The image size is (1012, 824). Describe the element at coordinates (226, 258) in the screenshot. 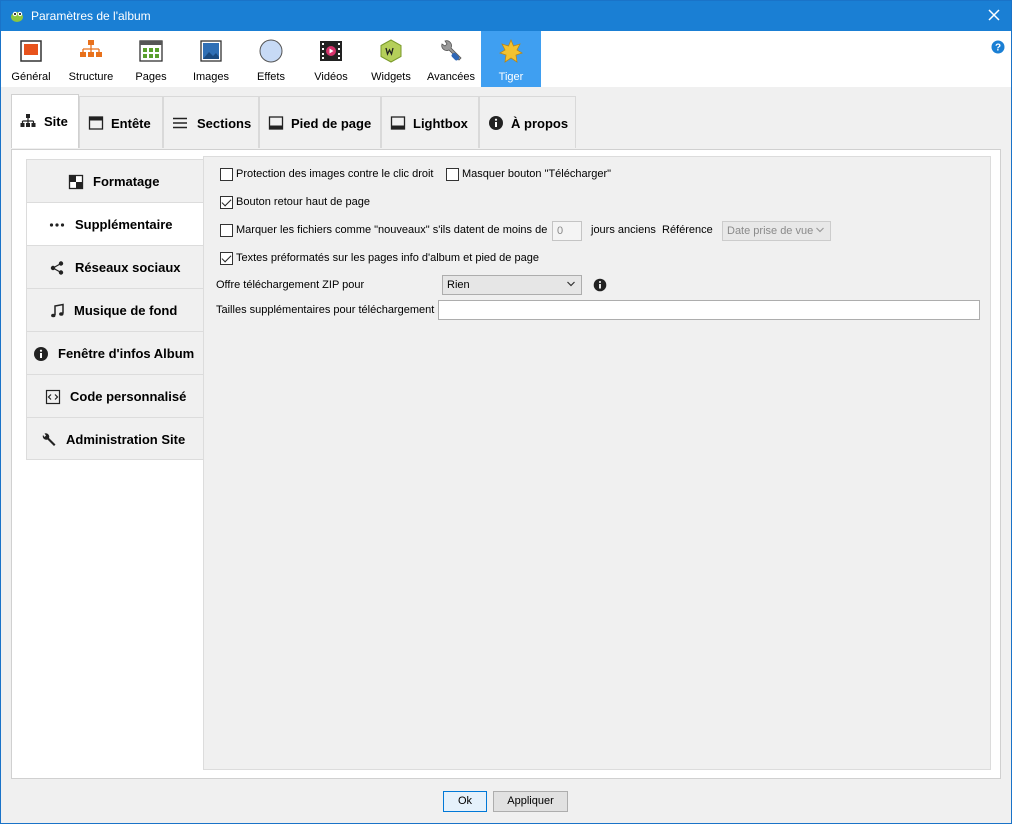

I see `preformatted-checkbox` at that location.